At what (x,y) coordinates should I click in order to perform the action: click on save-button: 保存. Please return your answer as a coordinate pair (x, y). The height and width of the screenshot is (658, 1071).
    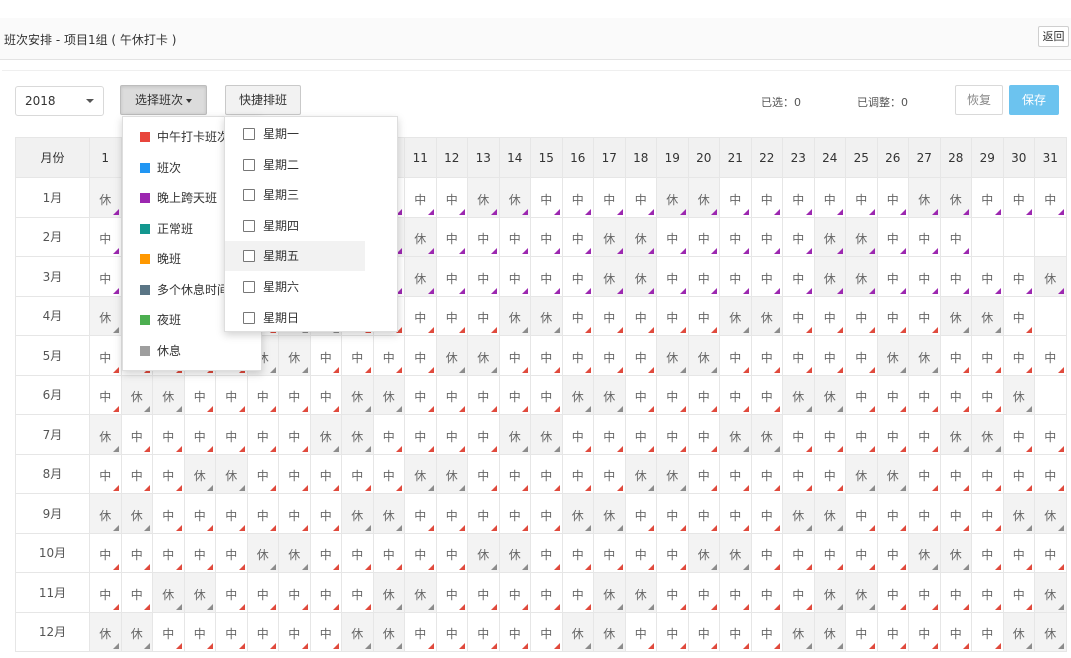
    Looking at the image, I should click on (1034, 100).